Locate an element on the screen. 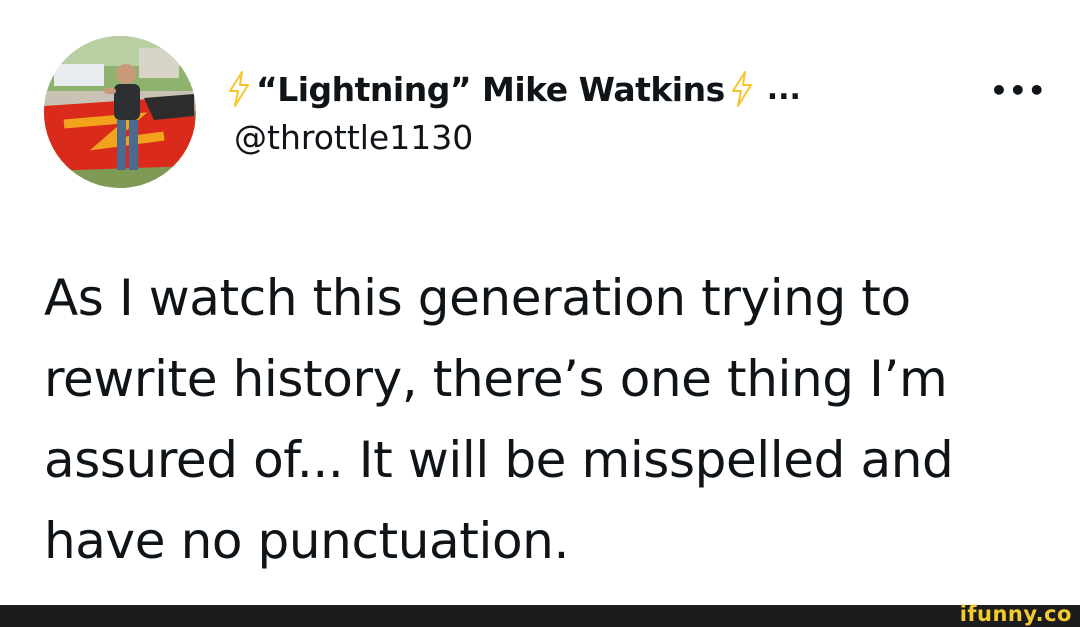 This screenshot has height=627, width=1080. avatar is located at coordinates (120, 112).